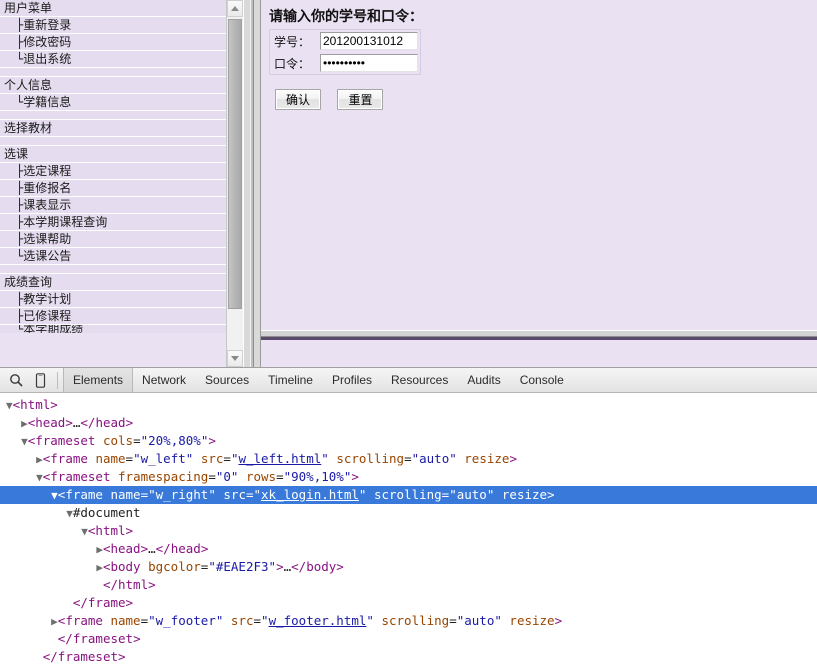 This screenshot has height=664, width=817. I want to click on frame-divider-grip, so click(252, 183).